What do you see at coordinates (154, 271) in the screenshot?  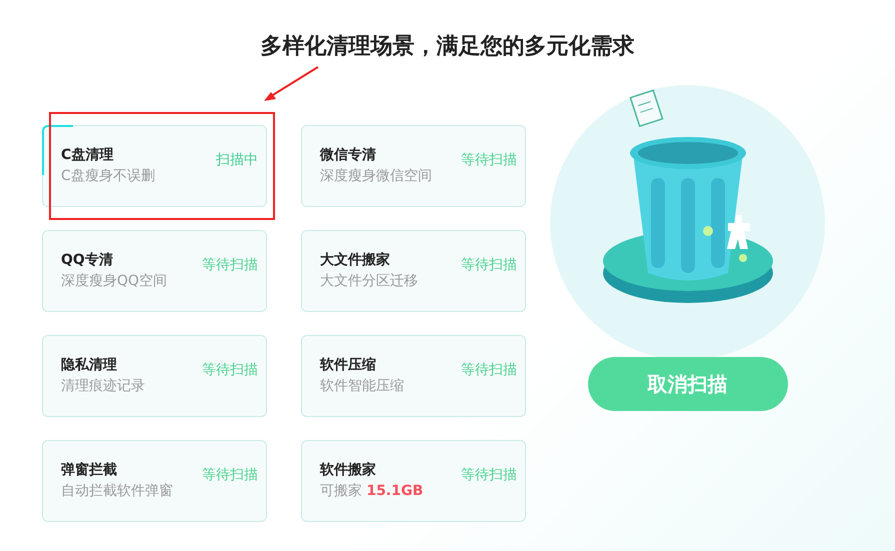 I see `scene-card: QQ专清 深度瘦身QQ空间 等待扫描` at bounding box center [154, 271].